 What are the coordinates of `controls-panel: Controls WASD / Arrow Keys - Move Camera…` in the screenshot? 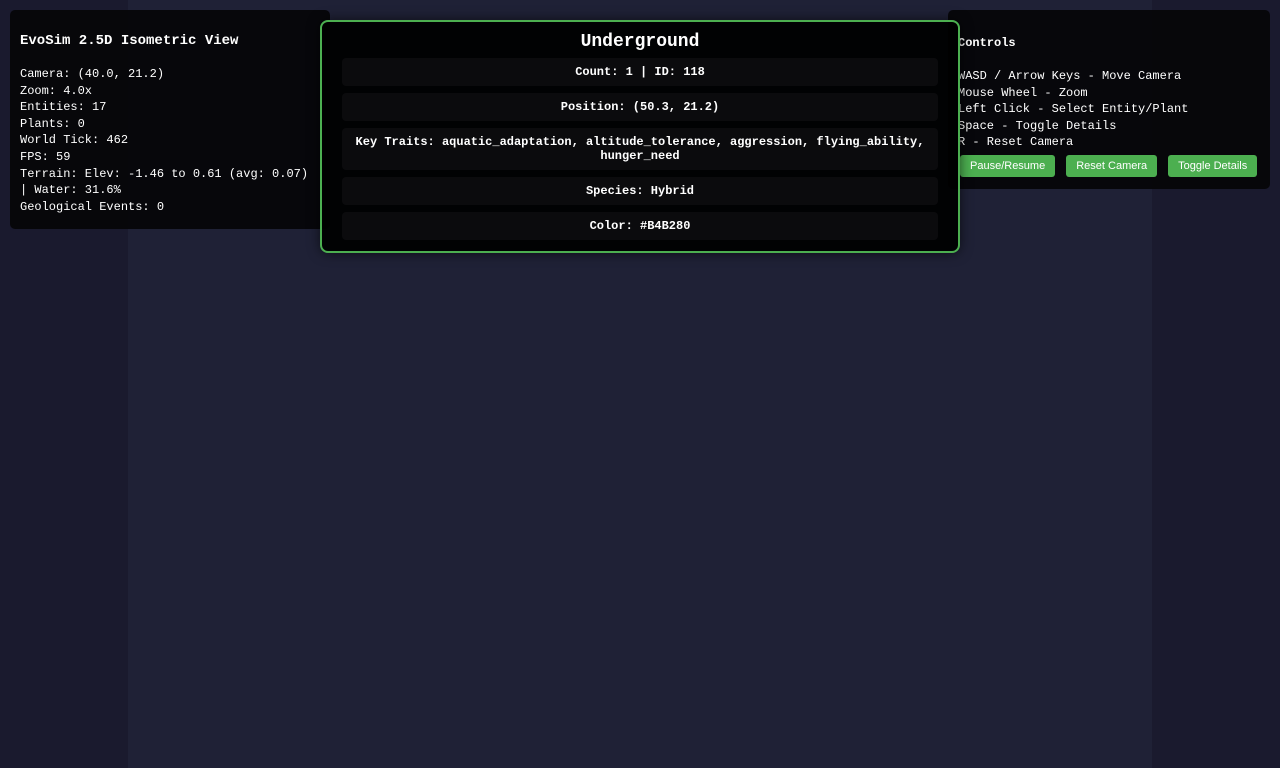 It's located at (1109, 99).